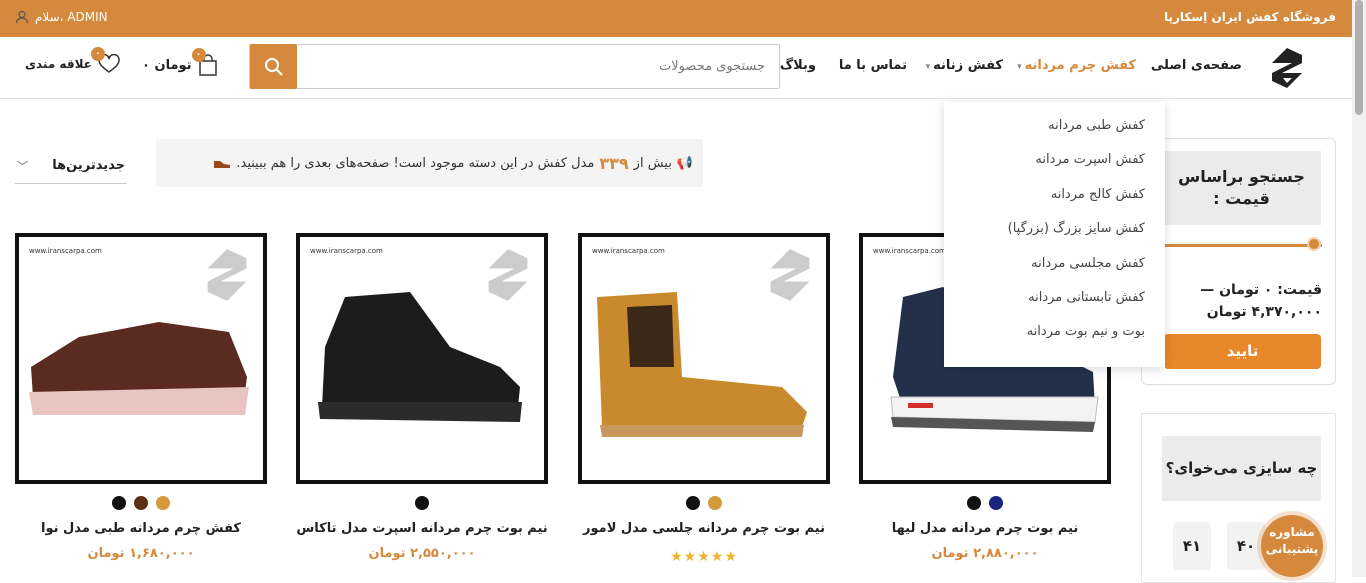 The height and width of the screenshot is (583, 1366). What do you see at coordinates (1196, 65) in the screenshot?
I see `nav-home: صفحه‌ی اصلی` at bounding box center [1196, 65].